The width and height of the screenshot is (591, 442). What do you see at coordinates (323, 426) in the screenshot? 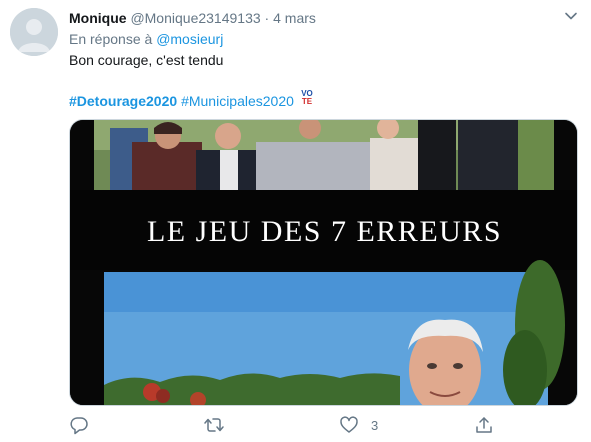
I see `tweet-actions: 3` at bounding box center [323, 426].